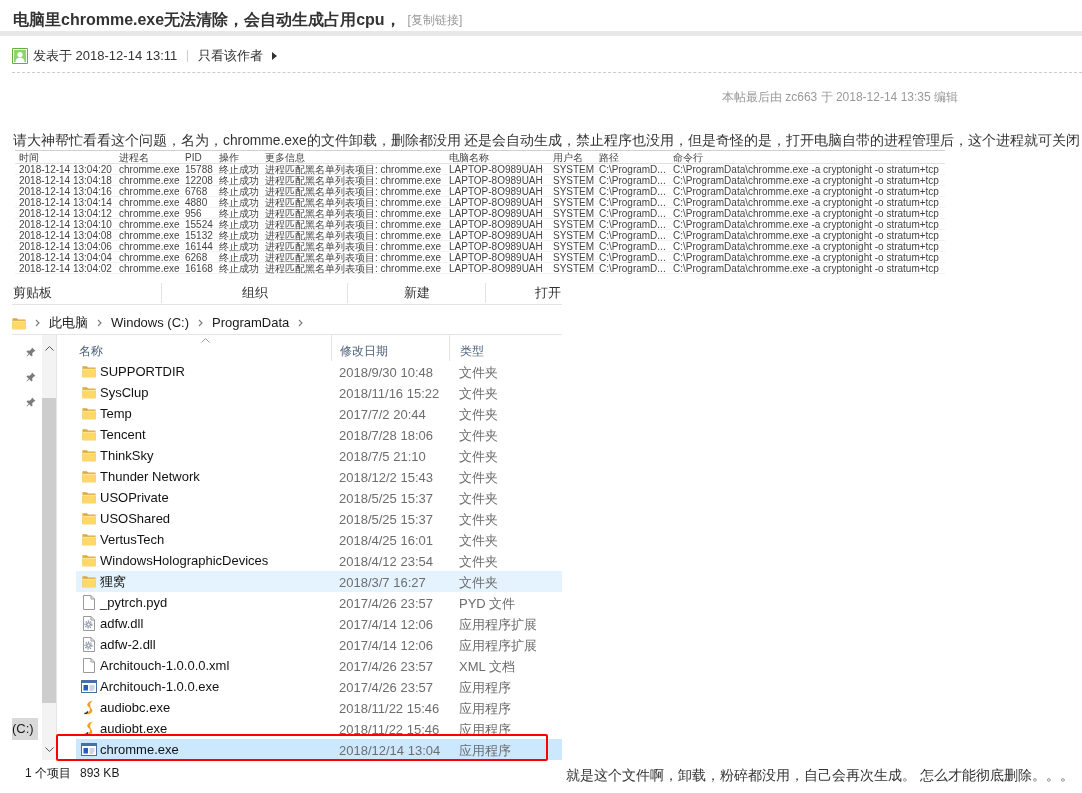  What do you see at coordinates (89, 623) in the screenshot?
I see `gear-document-icon` at bounding box center [89, 623].